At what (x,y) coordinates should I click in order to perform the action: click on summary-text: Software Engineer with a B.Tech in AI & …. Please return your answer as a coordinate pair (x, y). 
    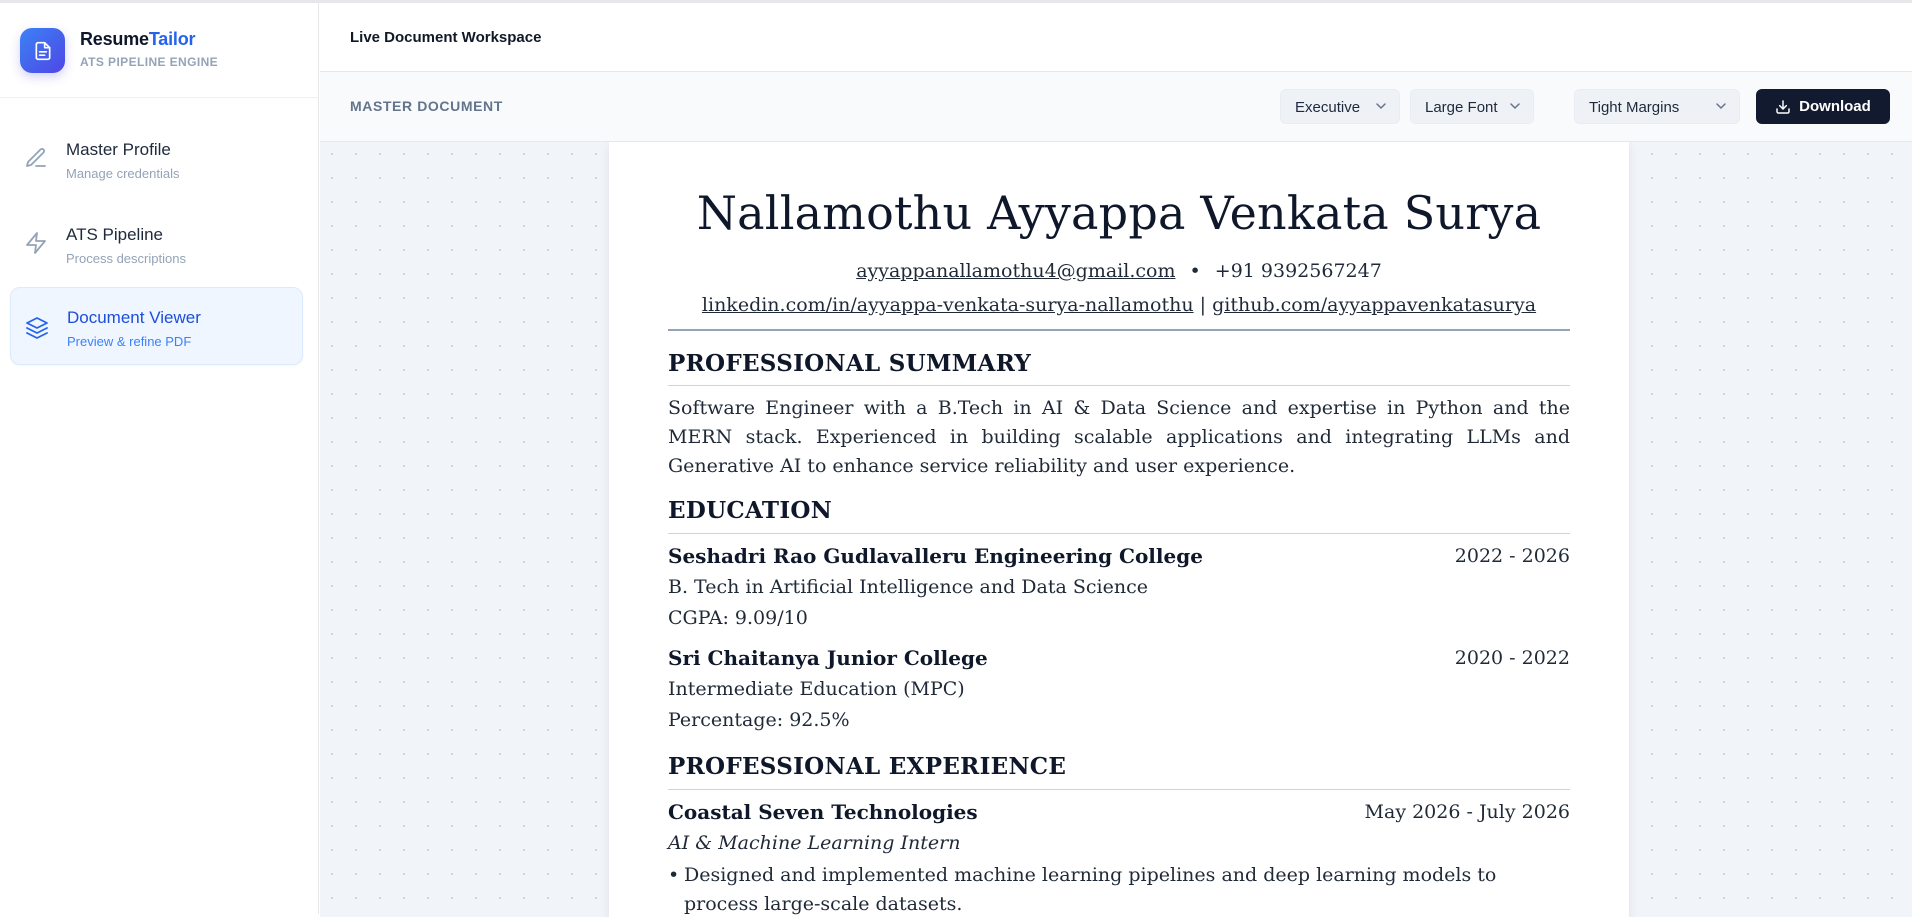
    Looking at the image, I should click on (1119, 437).